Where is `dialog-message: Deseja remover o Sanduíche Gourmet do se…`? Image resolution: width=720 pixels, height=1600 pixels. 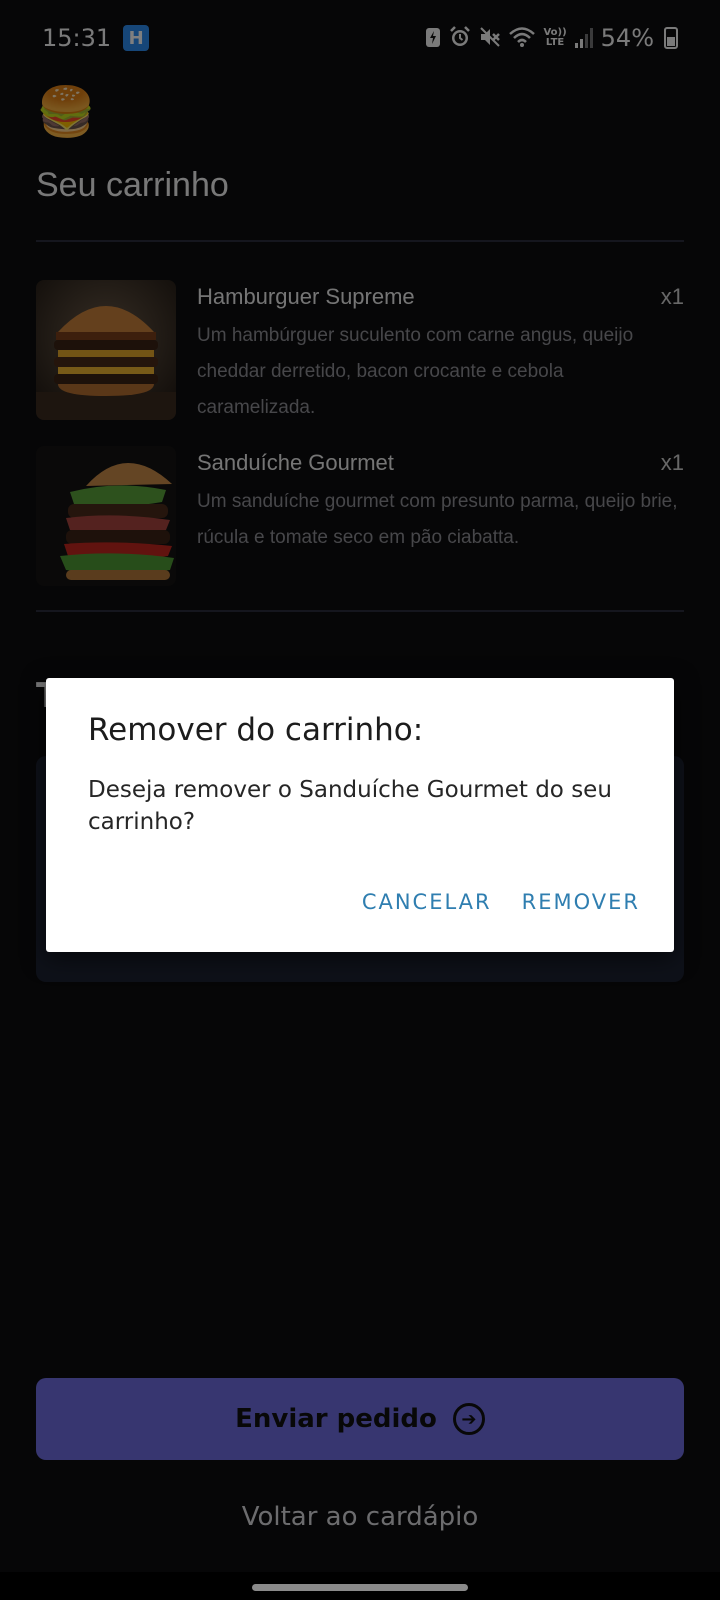
dialog-message: Deseja remover o Sanduíche Gourmet do se… is located at coordinates (350, 806).